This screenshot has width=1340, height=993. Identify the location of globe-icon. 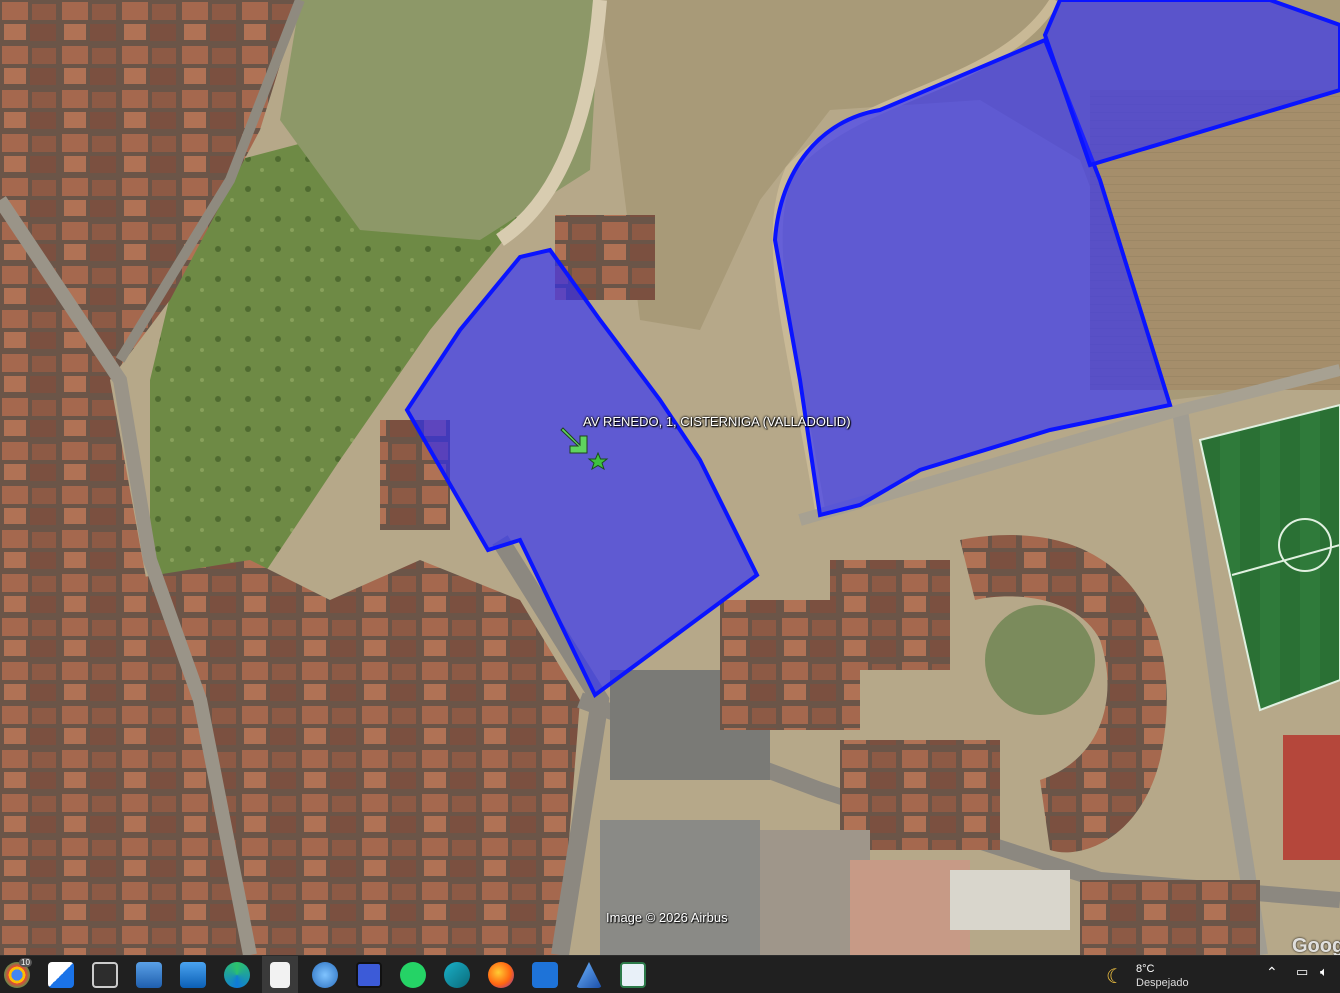
(325, 975).